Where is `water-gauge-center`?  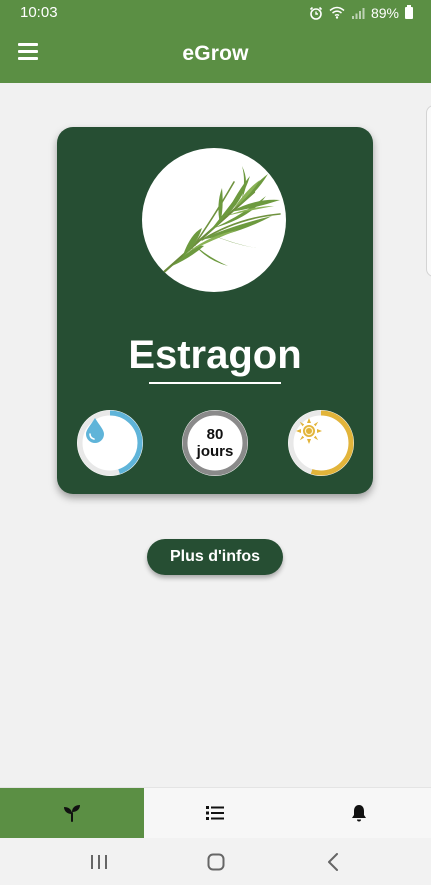
water-gauge-center is located at coordinates (110, 443).